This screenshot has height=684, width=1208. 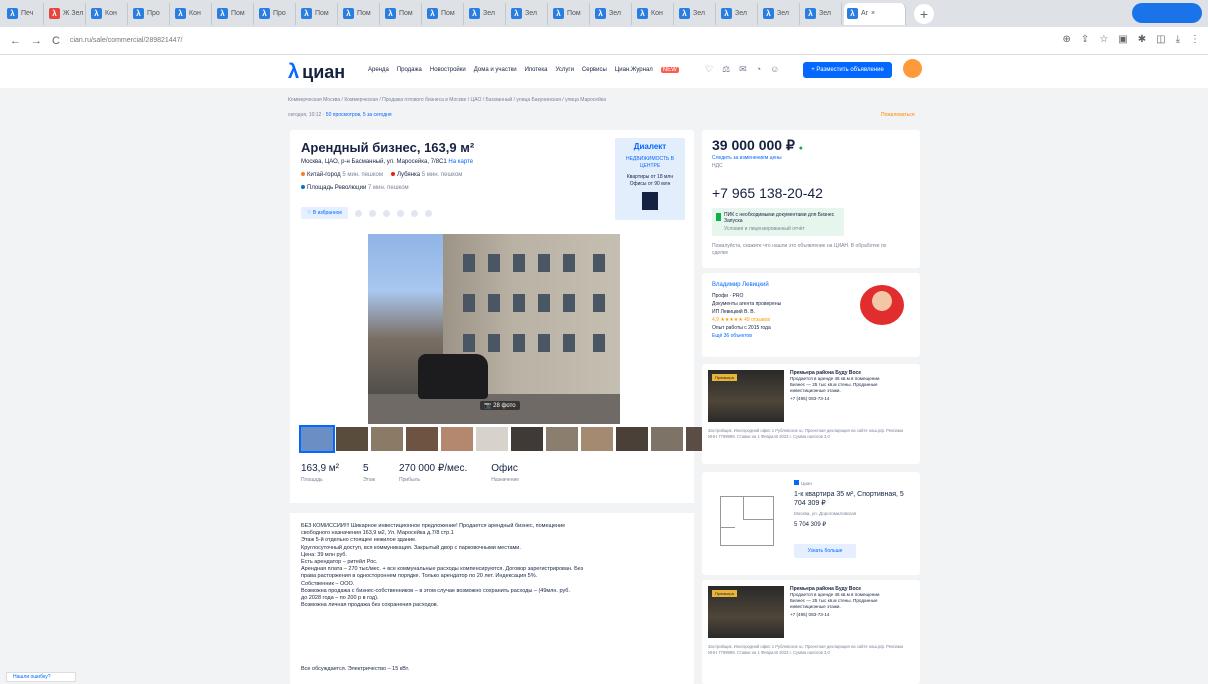 What do you see at coordinates (409, 70) in the screenshot?
I see `nav-item: Продажа` at bounding box center [409, 70].